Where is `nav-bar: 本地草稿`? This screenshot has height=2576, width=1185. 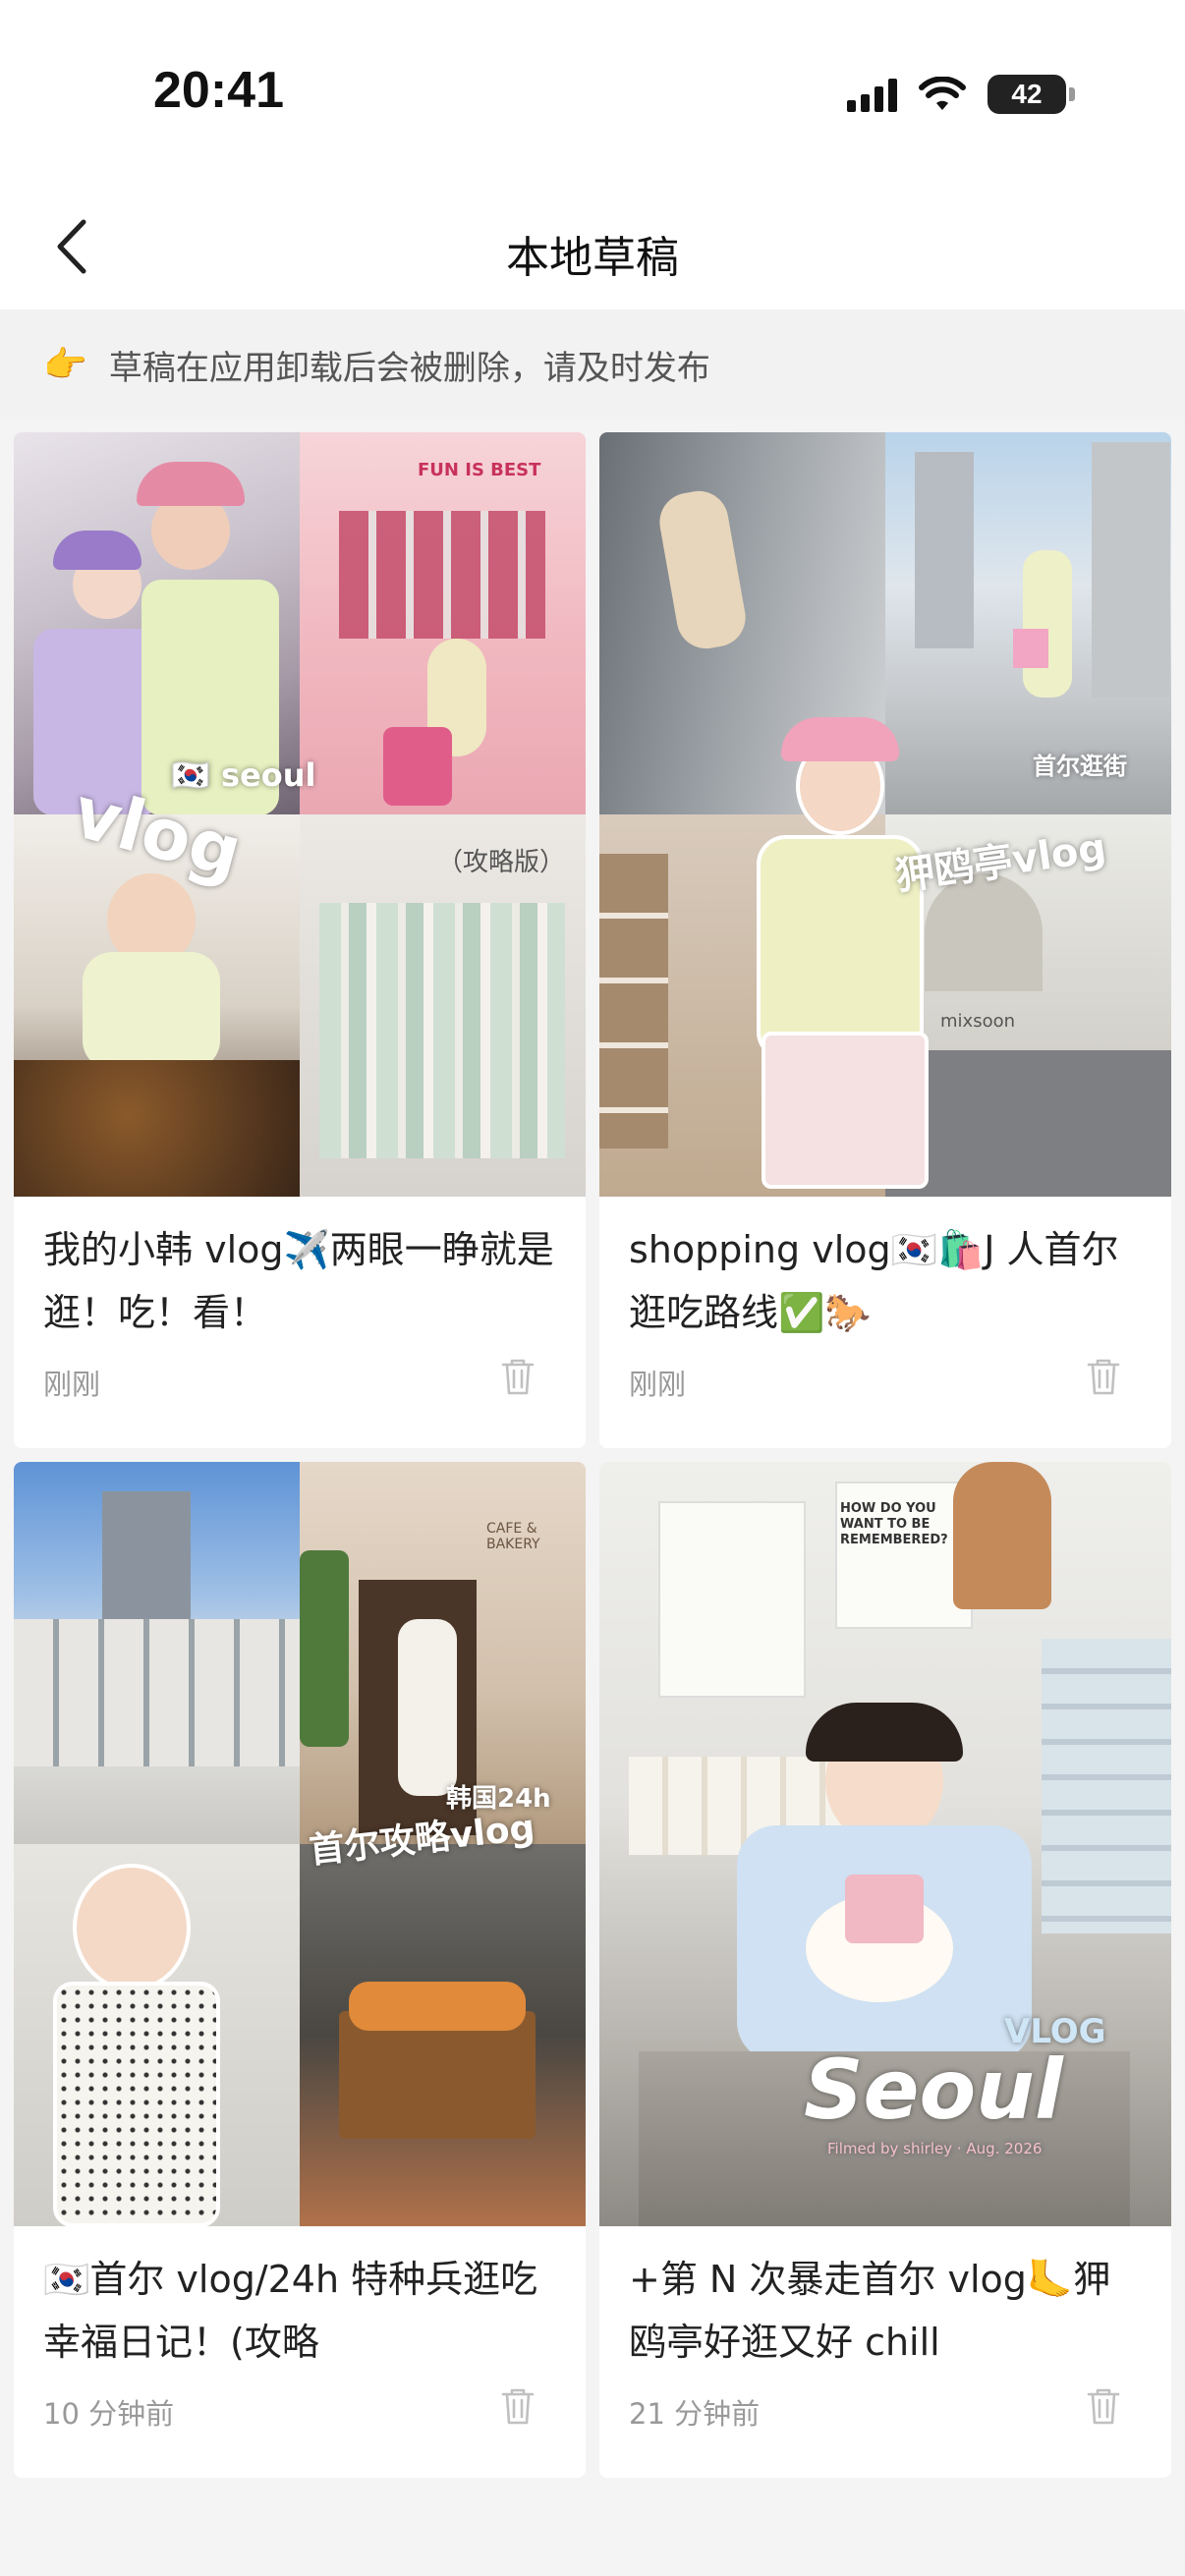 nav-bar: 本地草稿 is located at coordinates (592, 248).